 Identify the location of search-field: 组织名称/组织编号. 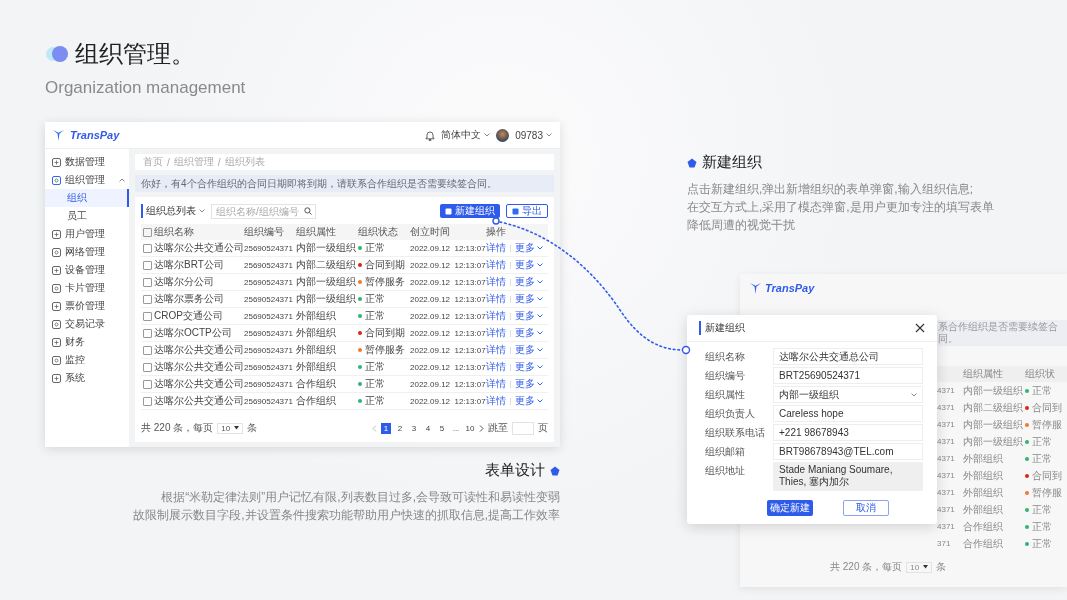
(263, 211).